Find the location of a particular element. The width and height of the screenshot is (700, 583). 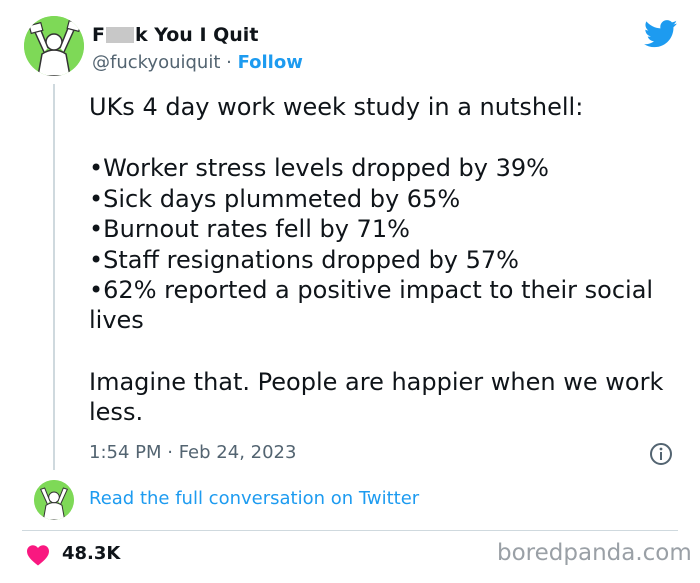

divider is located at coordinates (350, 530).